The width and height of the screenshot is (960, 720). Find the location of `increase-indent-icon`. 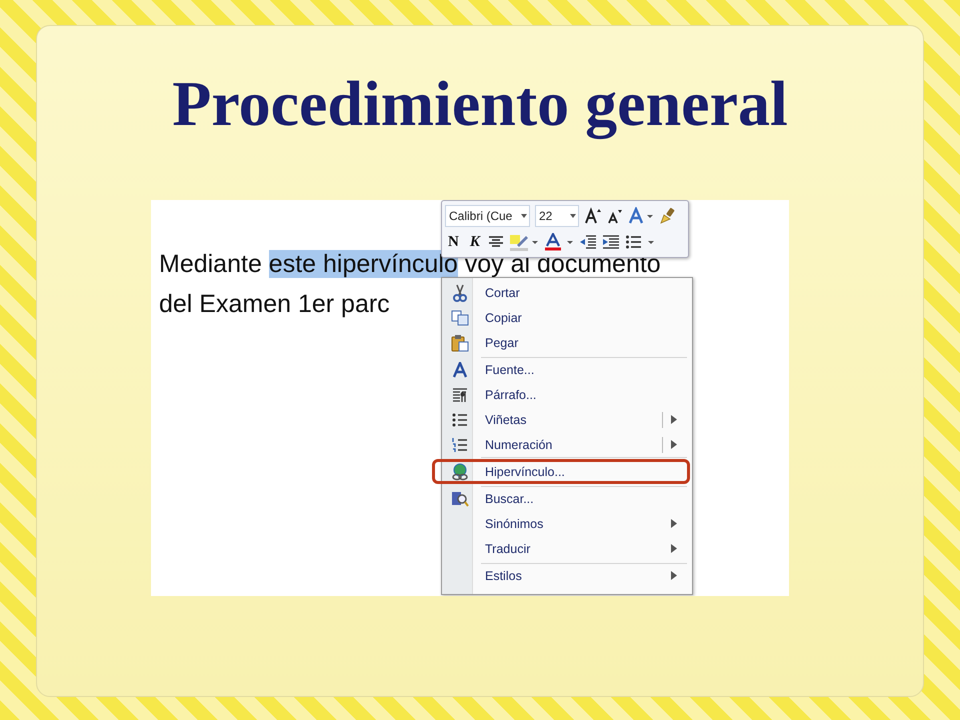

increase-indent-icon is located at coordinates (611, 242).